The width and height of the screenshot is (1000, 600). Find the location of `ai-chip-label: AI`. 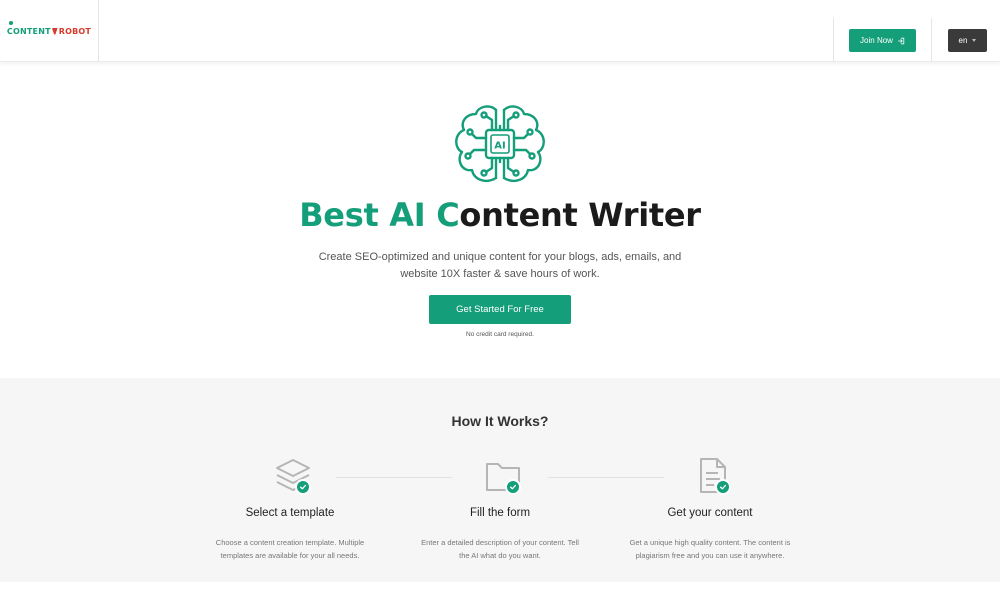

ai-chip-label: AI is located at coordinates (499, 146).